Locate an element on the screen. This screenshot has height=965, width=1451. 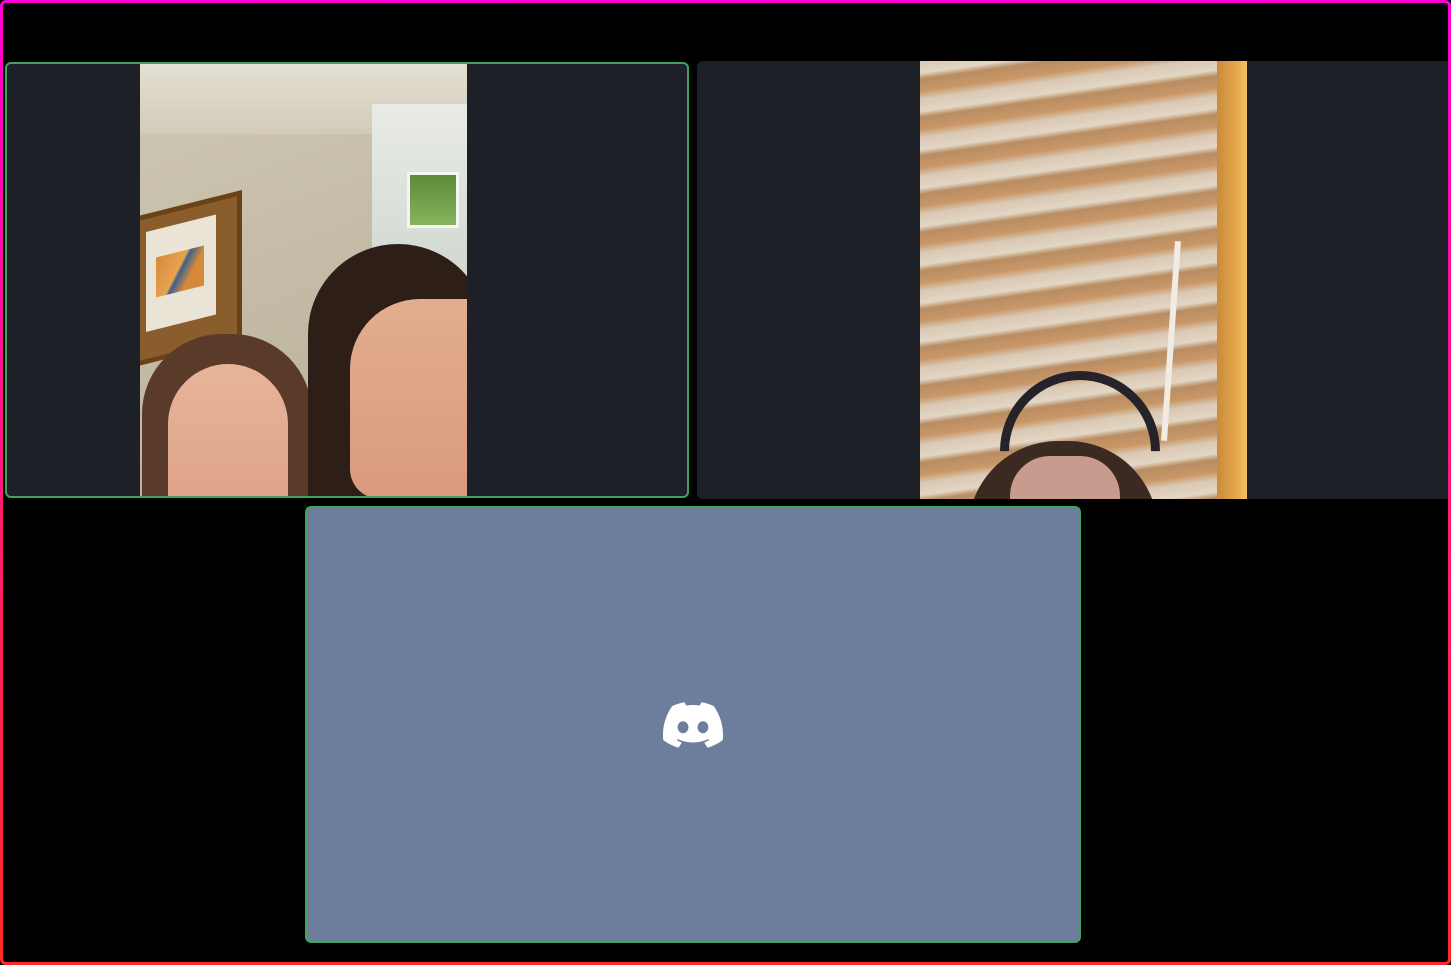
participant-1-video is located at coordinates (303, 280).